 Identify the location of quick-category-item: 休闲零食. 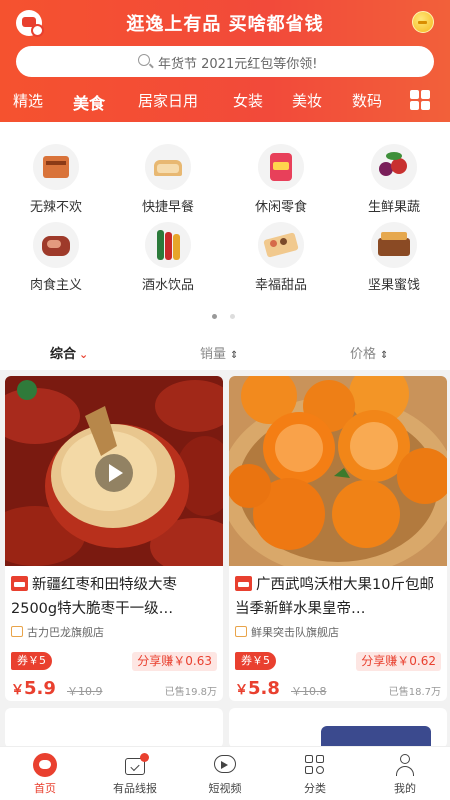
(281, 179).